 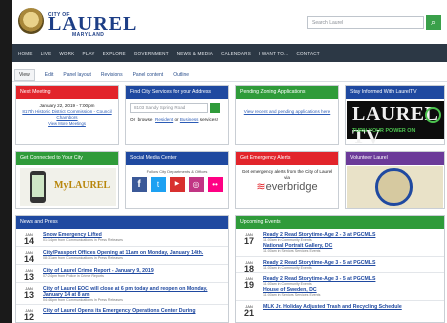 I want to click on nav-item-news-media: NEWS & MEDIA, so click(x=195, y=53).